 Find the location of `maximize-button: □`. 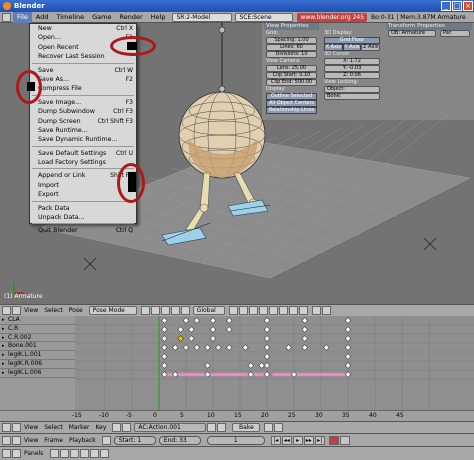

maximize-button: □ is located at coordinates (457, 6).